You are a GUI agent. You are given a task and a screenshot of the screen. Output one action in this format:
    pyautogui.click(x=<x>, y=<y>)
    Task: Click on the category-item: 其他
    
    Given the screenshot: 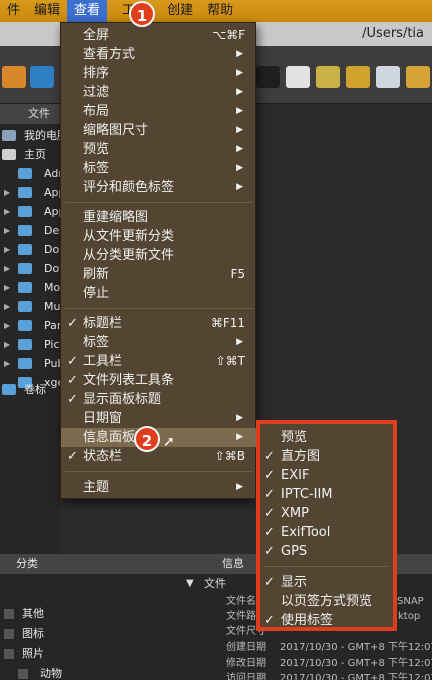 What is the action you would take?
    pyautogui.click(x=90, y=614)
    